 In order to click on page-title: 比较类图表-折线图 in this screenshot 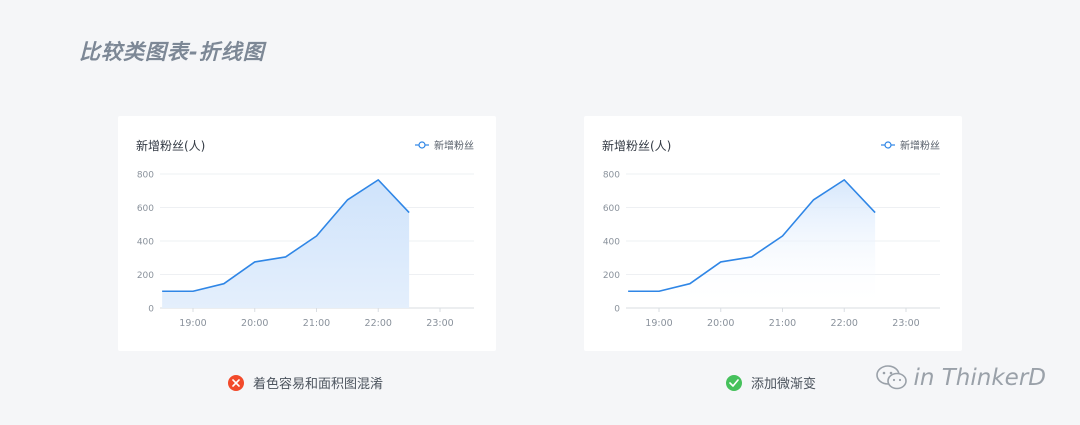, I will do `click(172, 52)`.